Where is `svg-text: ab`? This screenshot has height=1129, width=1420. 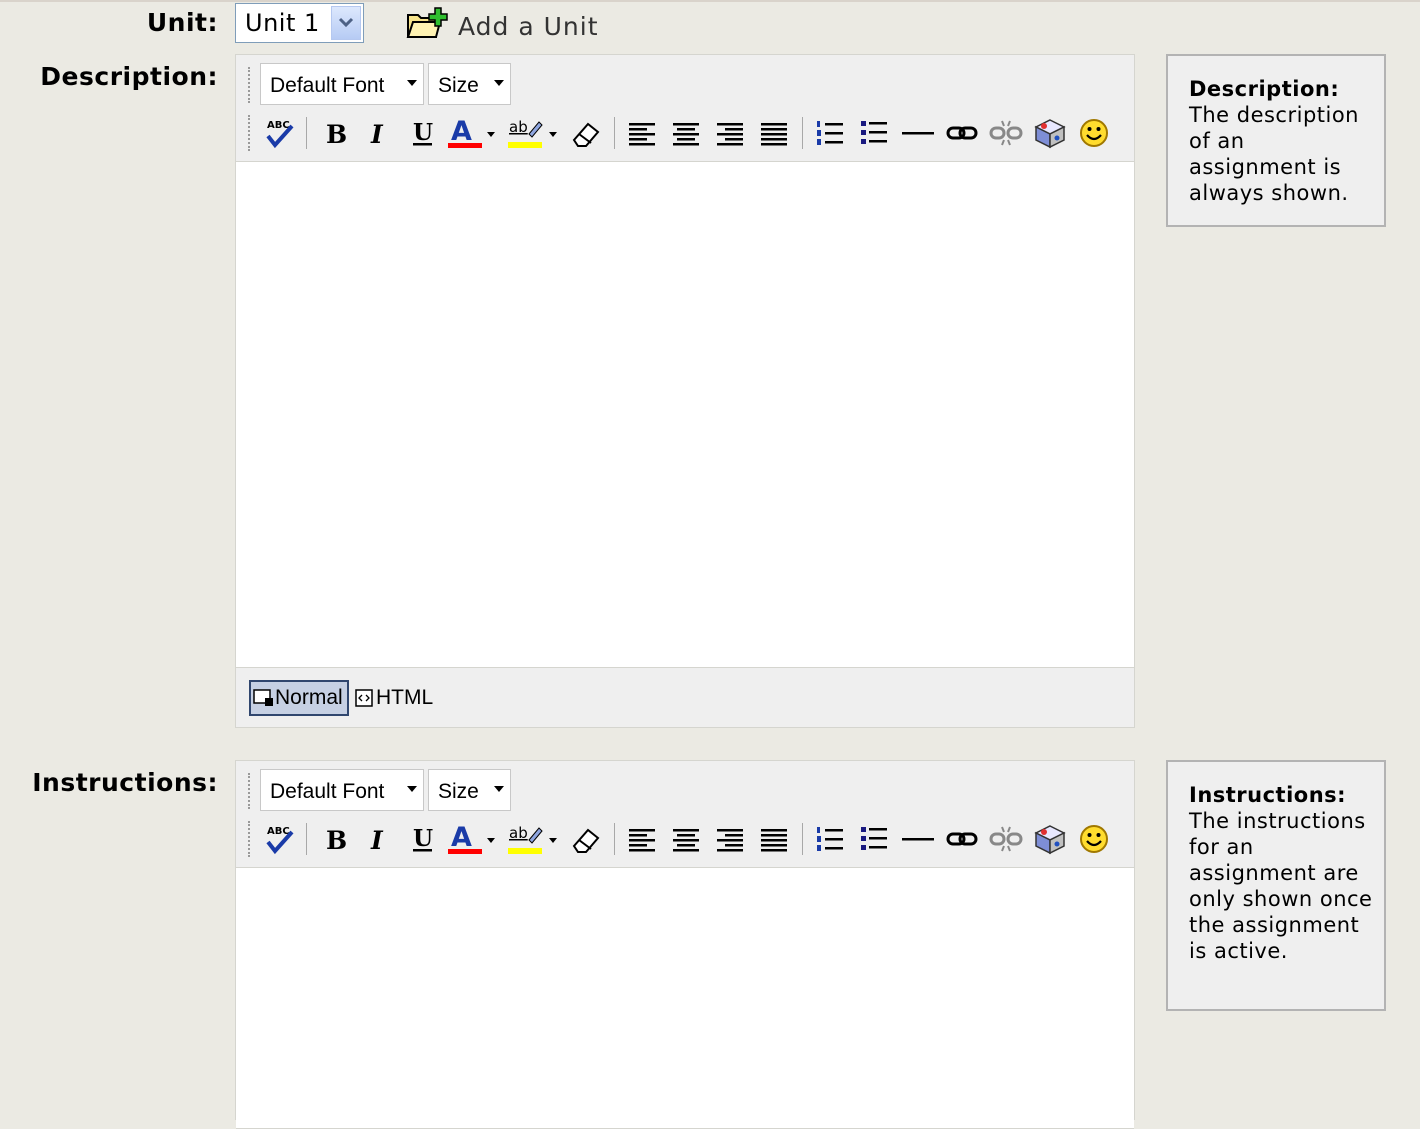
svg-text: ab is located at coordinates (518, 833).